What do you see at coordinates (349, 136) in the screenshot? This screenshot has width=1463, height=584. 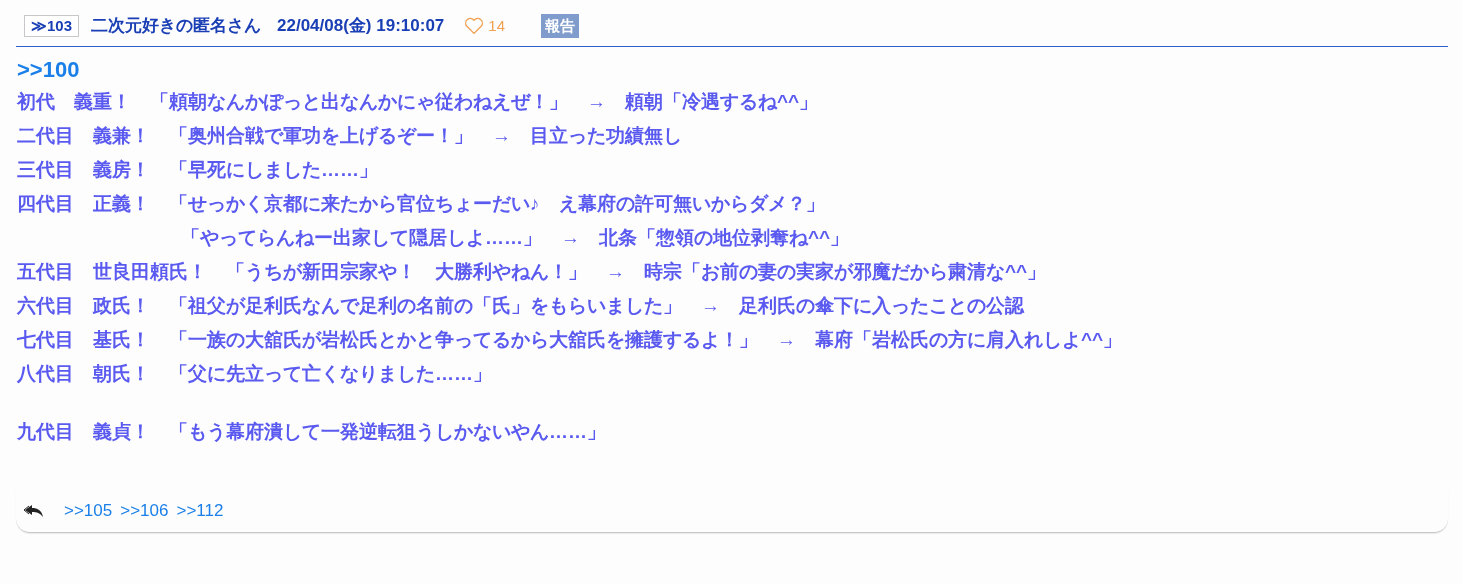 I see `body-text-line: 二代目 義兼！ 「奥州合戦で軍功を上げるぞー！」 → 目立った功績無し` at bounding box center [349, 136].